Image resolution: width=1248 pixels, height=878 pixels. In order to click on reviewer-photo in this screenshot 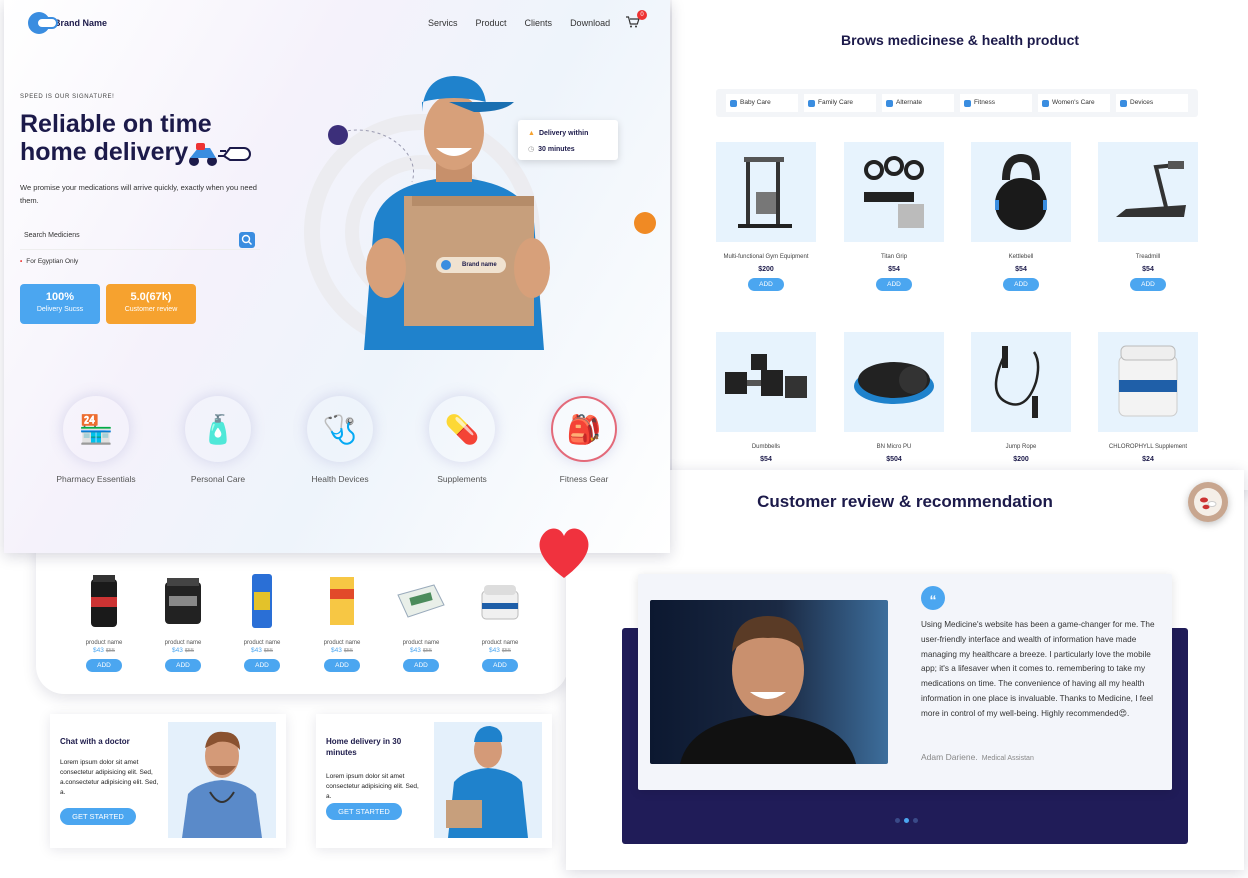, I will do `click(769, 682)`.